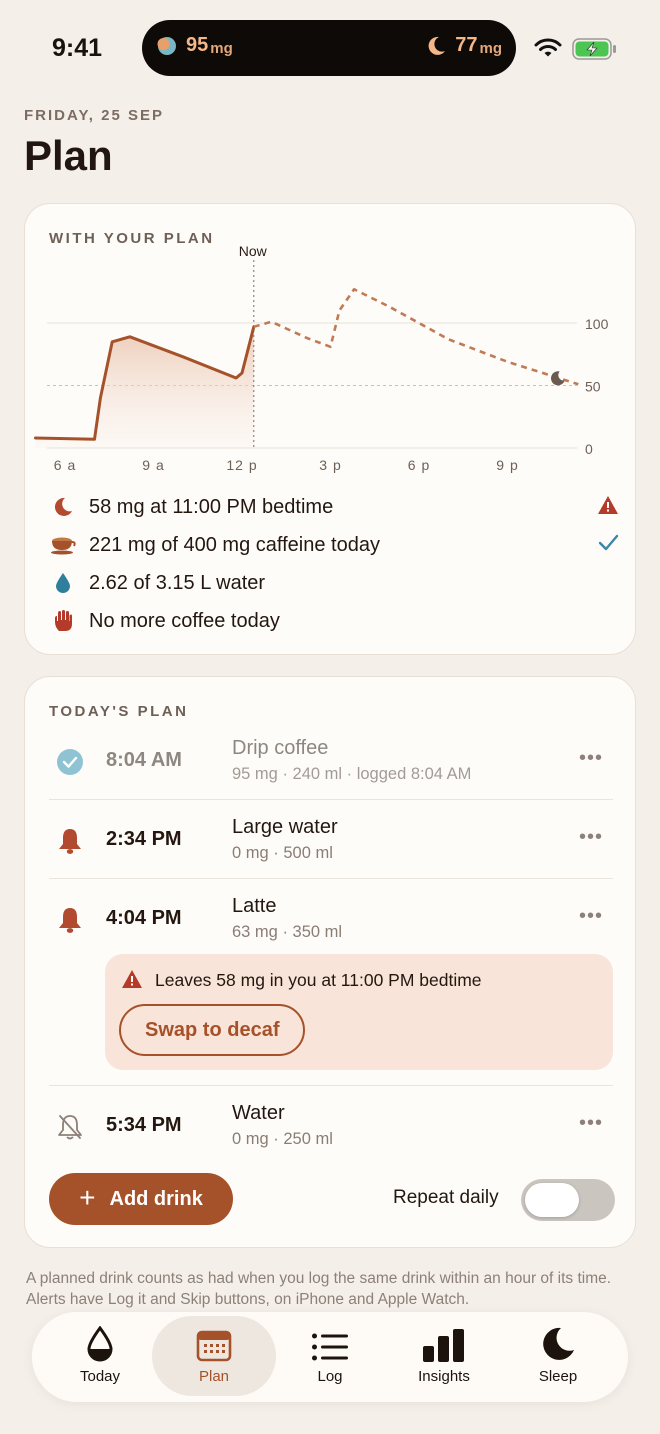 The image size is (660, 1434). What do you see at coordinates (144, 760) in the screenshot?
I see `plan-item-time: 8:04 AM` at bounding box center [144, 760].